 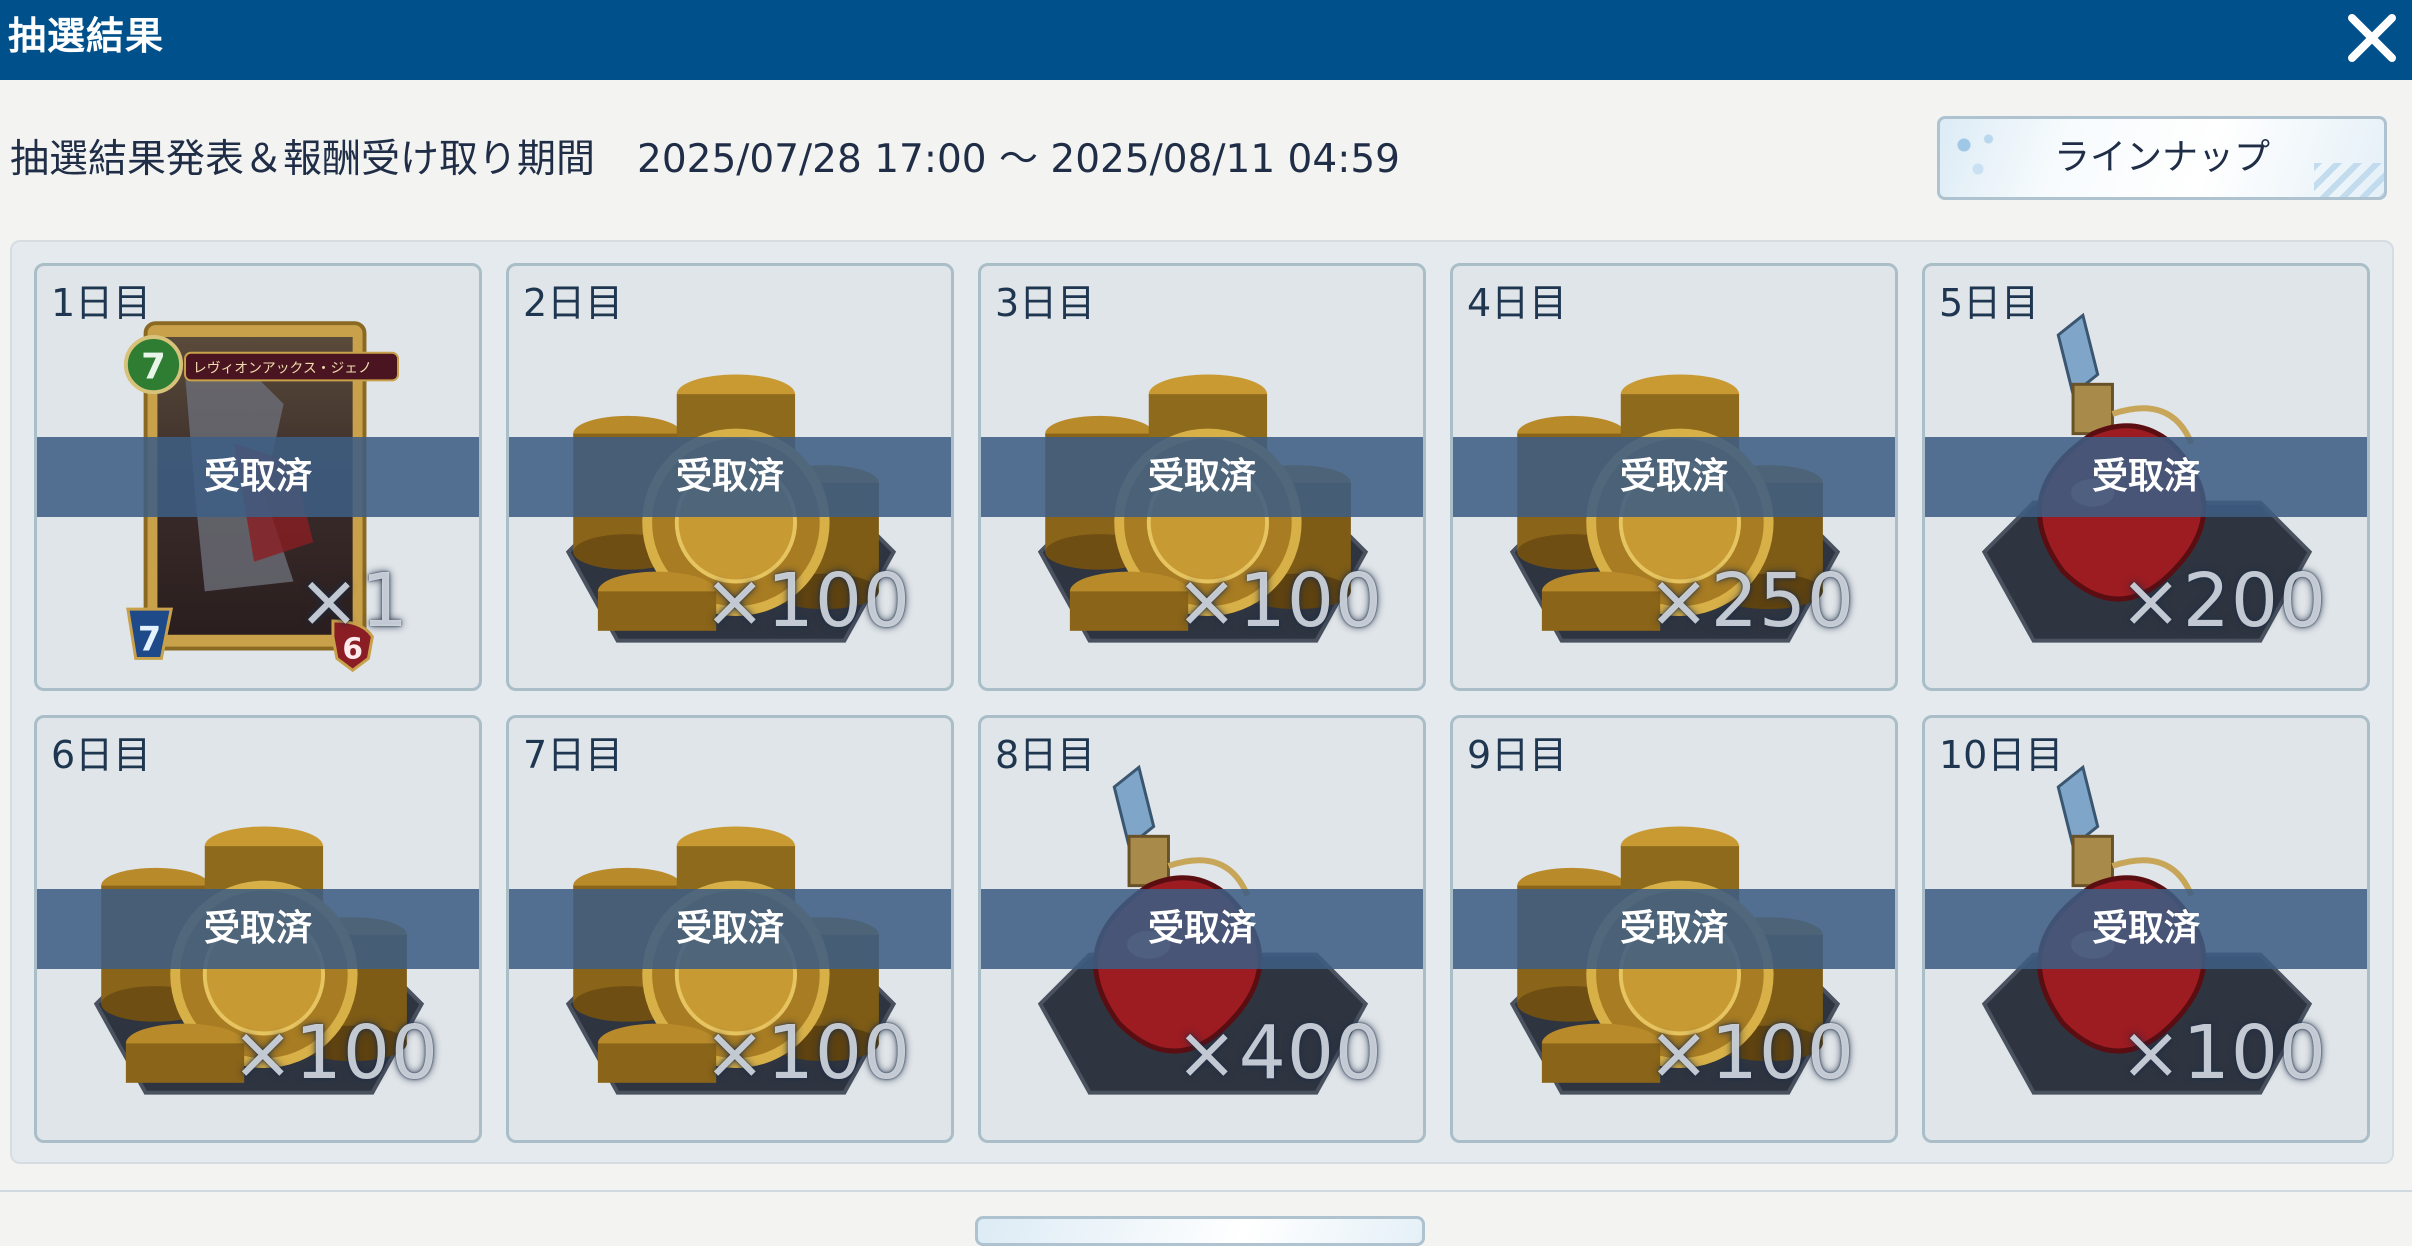 I want to click on day-label: 1日目, so click(x=101, y=303).